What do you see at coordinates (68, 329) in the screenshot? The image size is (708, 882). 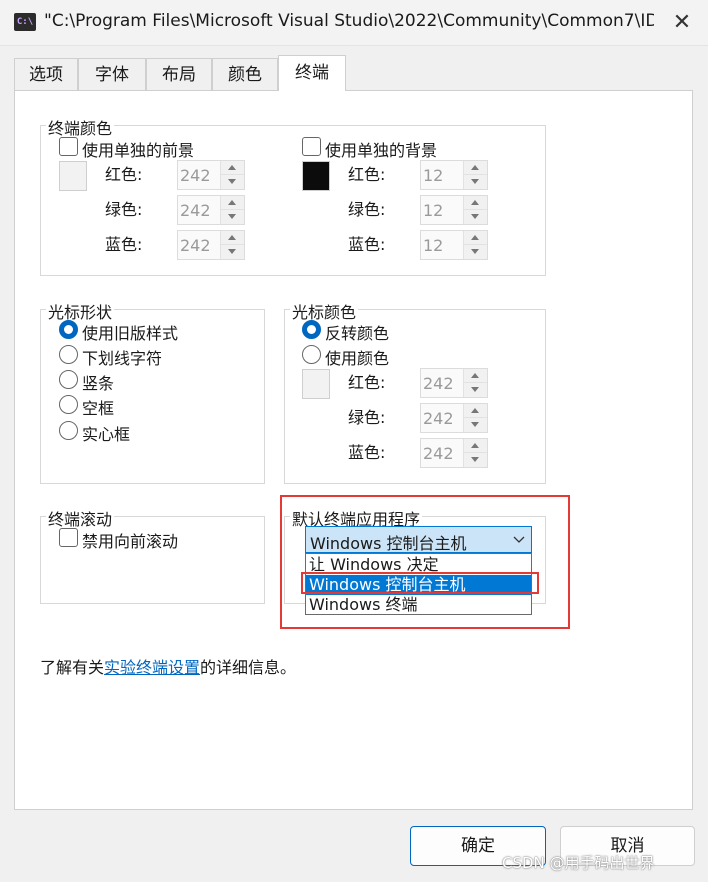 I see `cursor-legacy-radio` at bounding box center [68, 329].